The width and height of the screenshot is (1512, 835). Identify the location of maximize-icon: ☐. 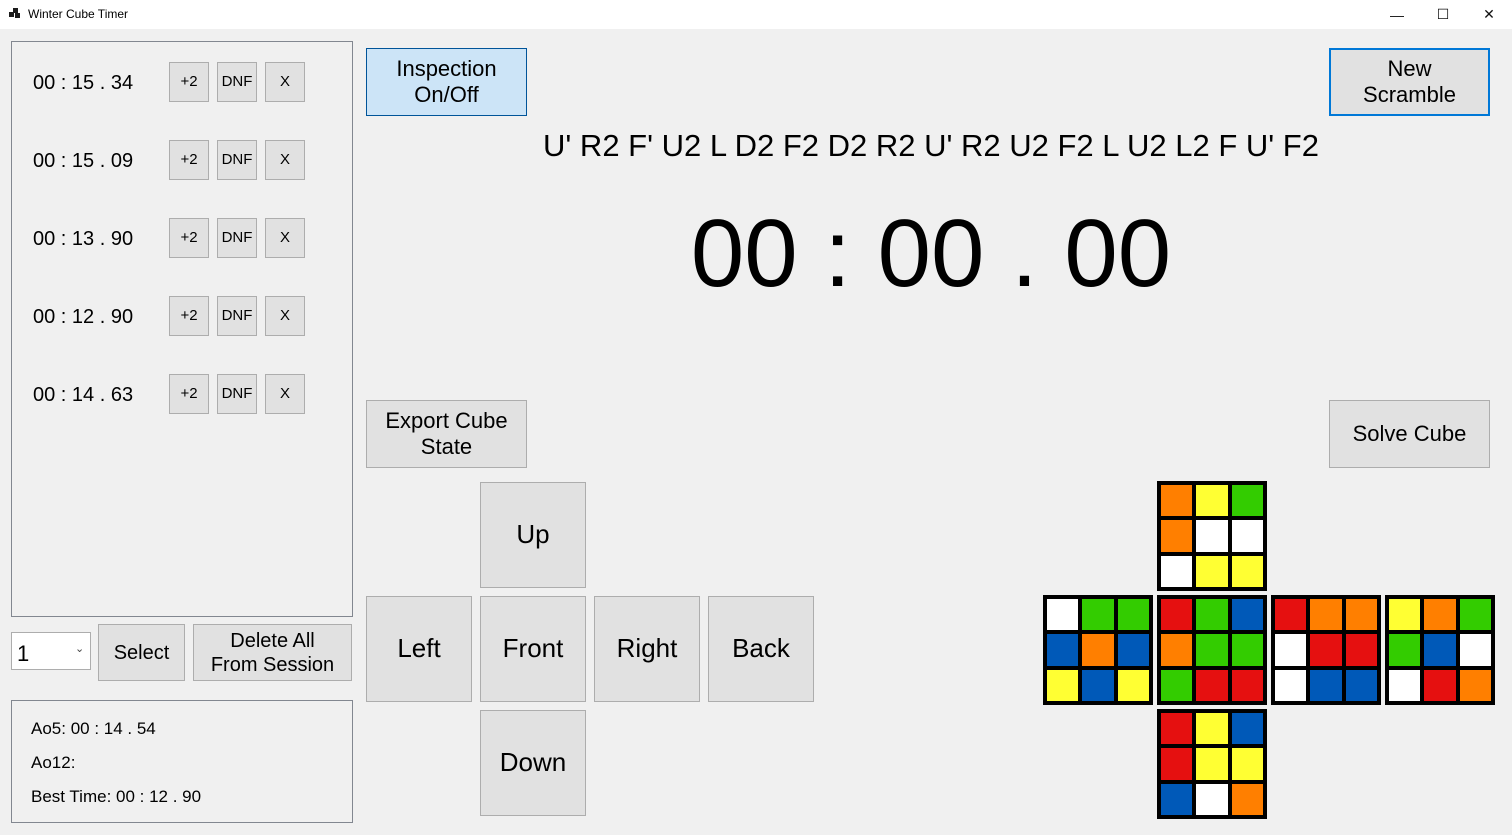
(1443, 14).